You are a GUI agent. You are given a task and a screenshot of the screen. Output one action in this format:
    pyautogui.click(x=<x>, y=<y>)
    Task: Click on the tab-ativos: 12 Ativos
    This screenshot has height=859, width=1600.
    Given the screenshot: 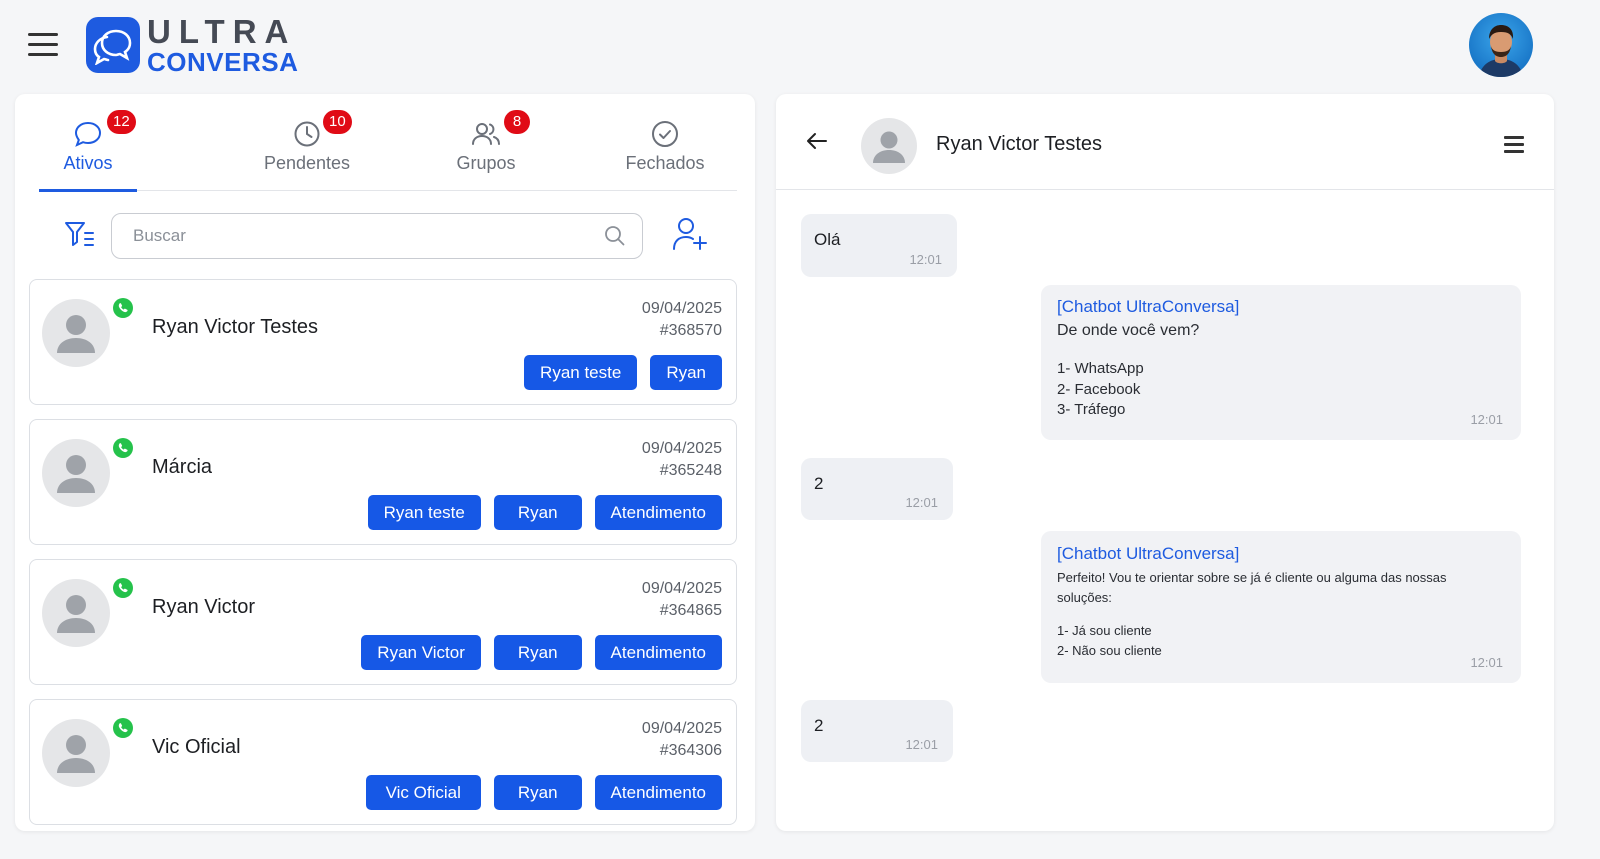 What is the action you would take?
    pyautogui.click(x=88, y=143)
    